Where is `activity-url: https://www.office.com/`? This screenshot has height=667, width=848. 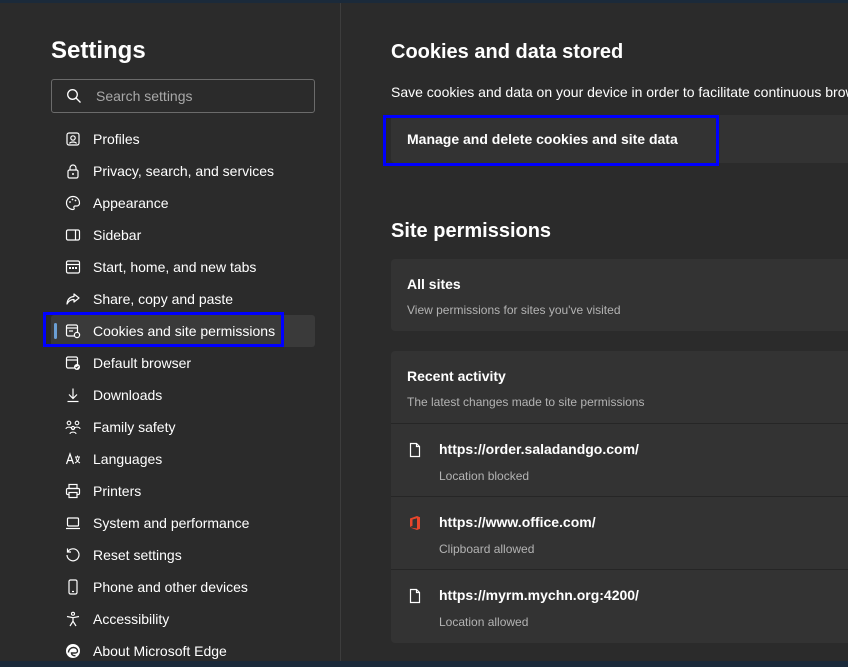
activity-url: https://www.office.com/ is located at coordinates (517, 522).